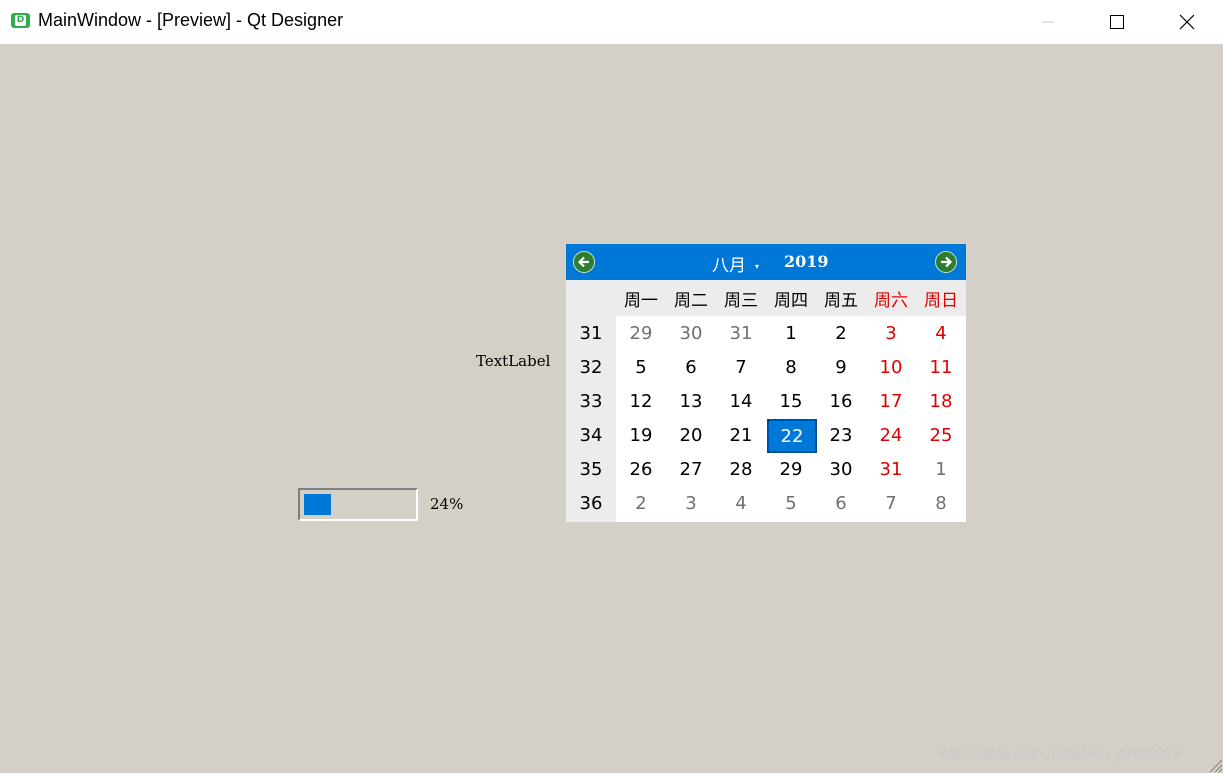 The image size is (1223, 773). Describe the element at coordinates (591, 401) in the screenshot. I see `week-number: 33` at that location.